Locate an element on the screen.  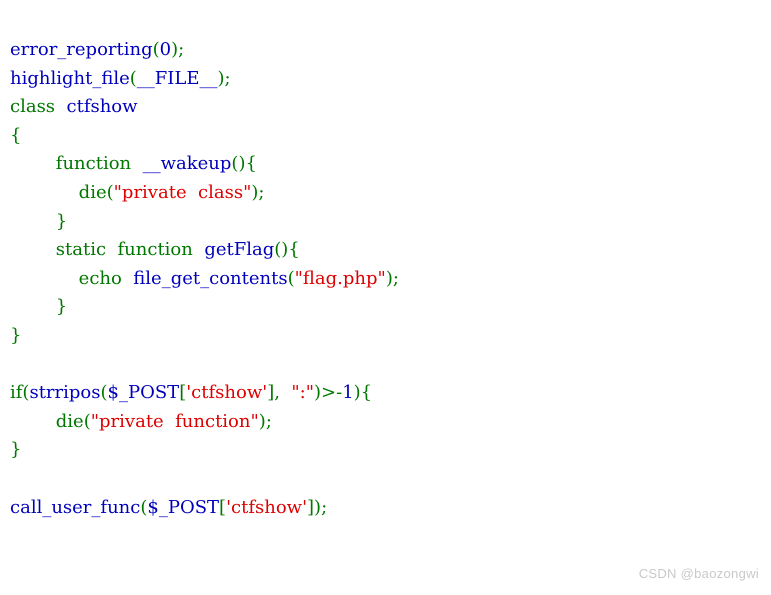
code-token-default: getFlag is located at coordinates (239, 250).